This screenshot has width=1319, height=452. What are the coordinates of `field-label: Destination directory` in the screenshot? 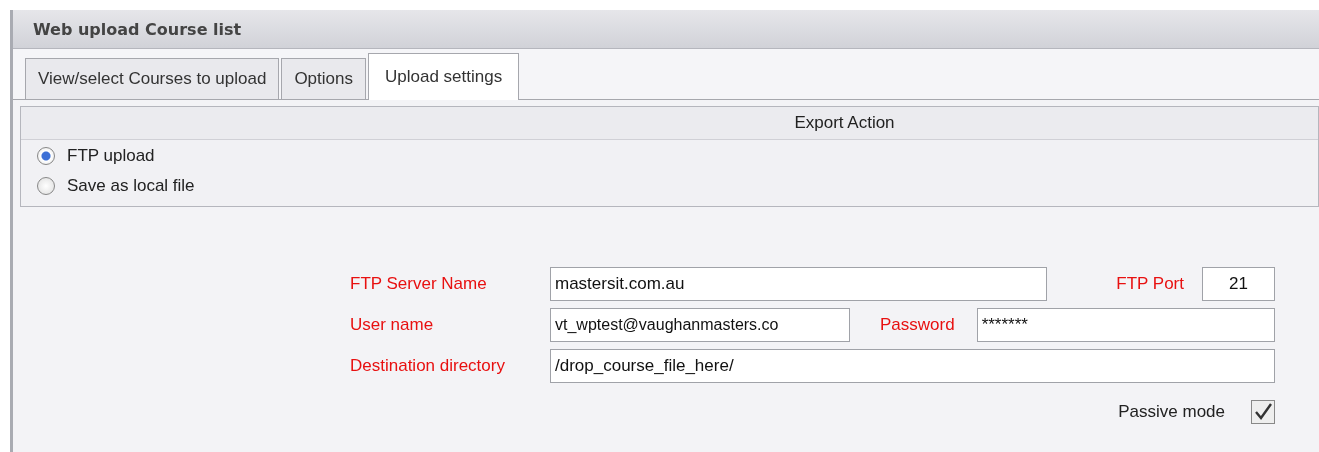 It's located at (428, 366).